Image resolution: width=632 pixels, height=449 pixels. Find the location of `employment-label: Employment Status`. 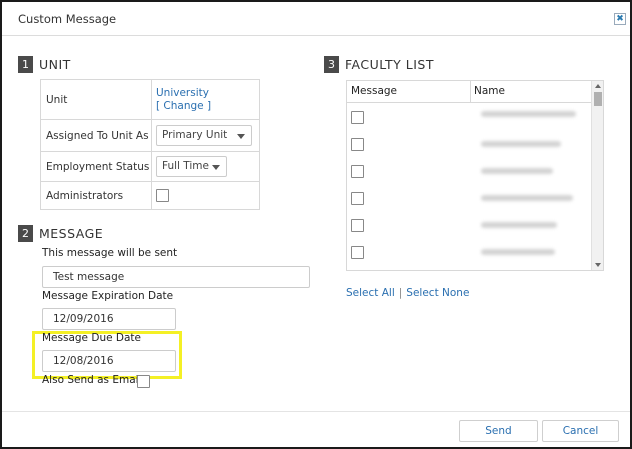

employment-label: Employment Status is located at coordinates (96, 166).